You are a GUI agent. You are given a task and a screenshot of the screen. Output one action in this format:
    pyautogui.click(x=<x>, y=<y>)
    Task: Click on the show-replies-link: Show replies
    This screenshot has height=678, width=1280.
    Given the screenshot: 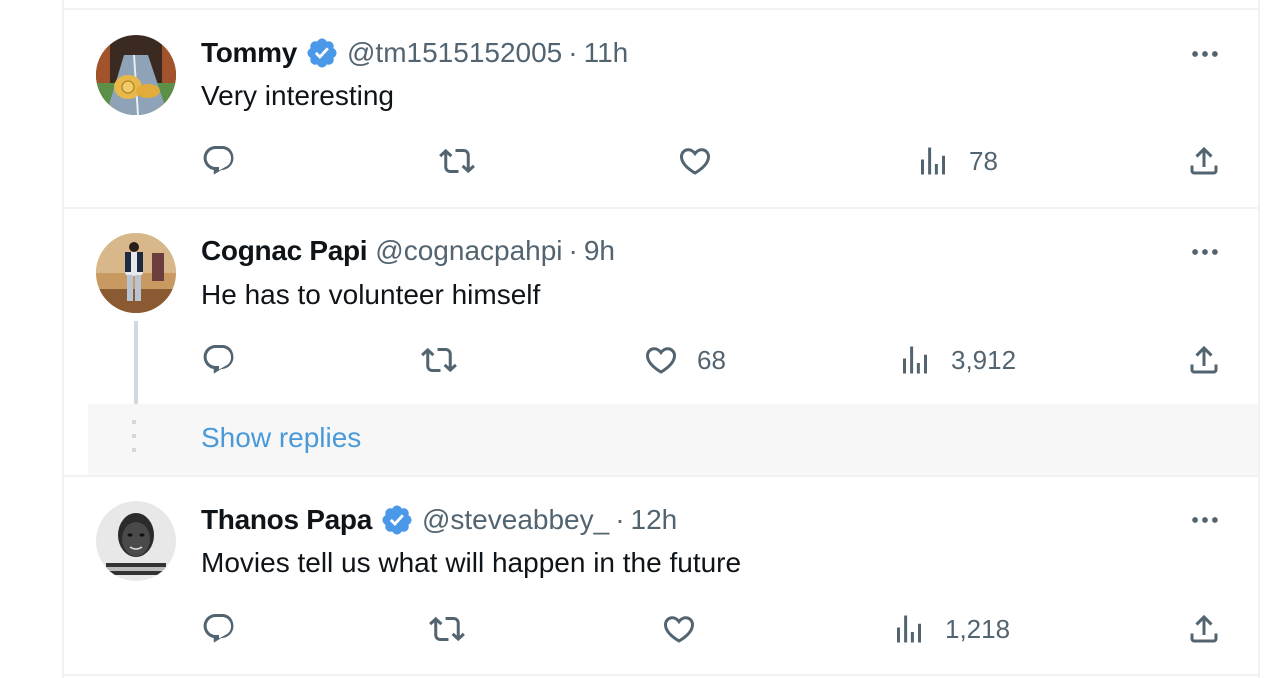 What is the action you would take?
    pyautogui.click(x=281, y=438)
    